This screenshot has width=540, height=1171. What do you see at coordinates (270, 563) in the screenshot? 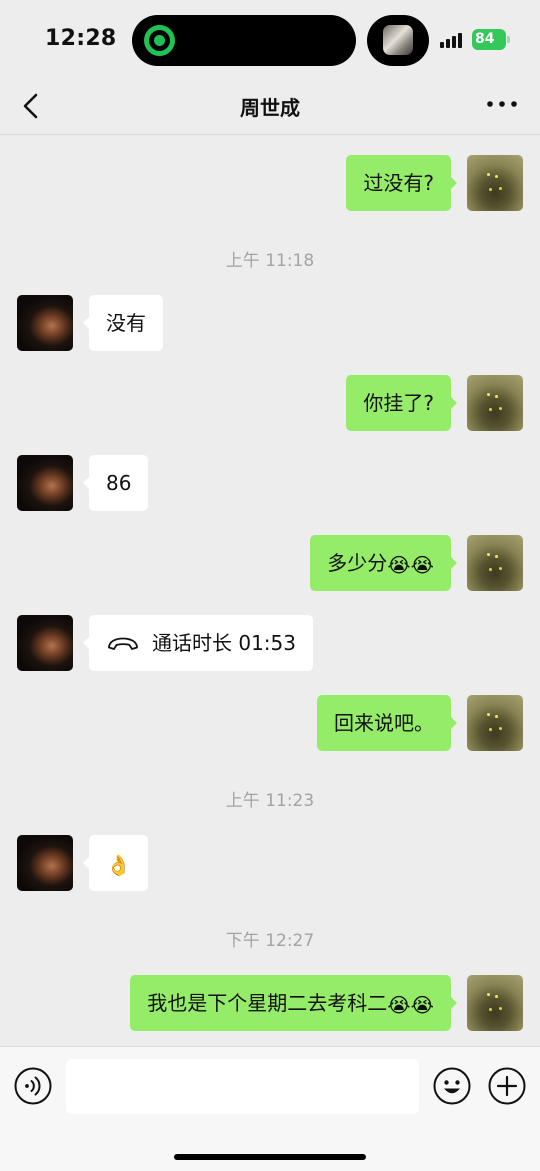
I see `message-row-outgoing: 多少分😭😭` at bounding box center [270, 563].